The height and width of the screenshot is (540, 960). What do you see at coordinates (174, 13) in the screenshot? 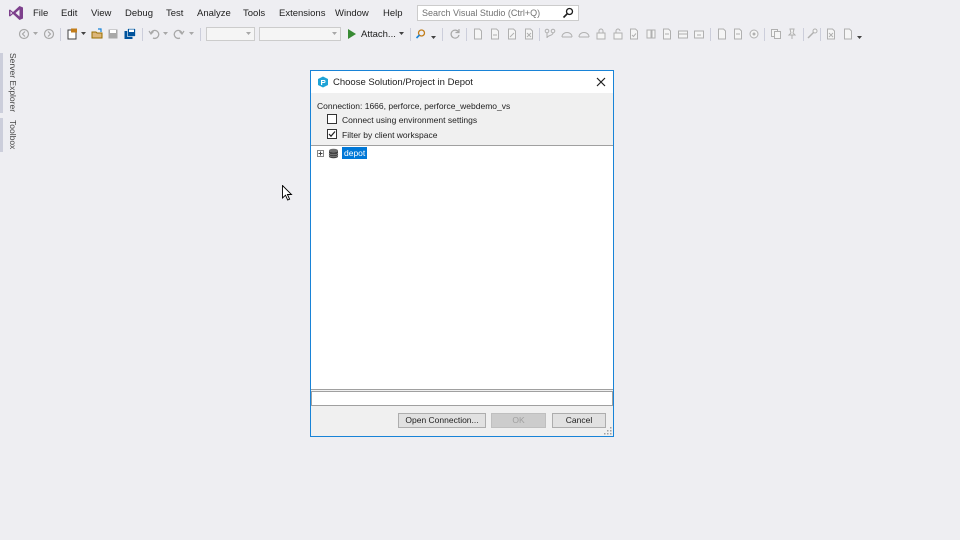
I see `menu-test: Test` at bounding box center [174, 13].